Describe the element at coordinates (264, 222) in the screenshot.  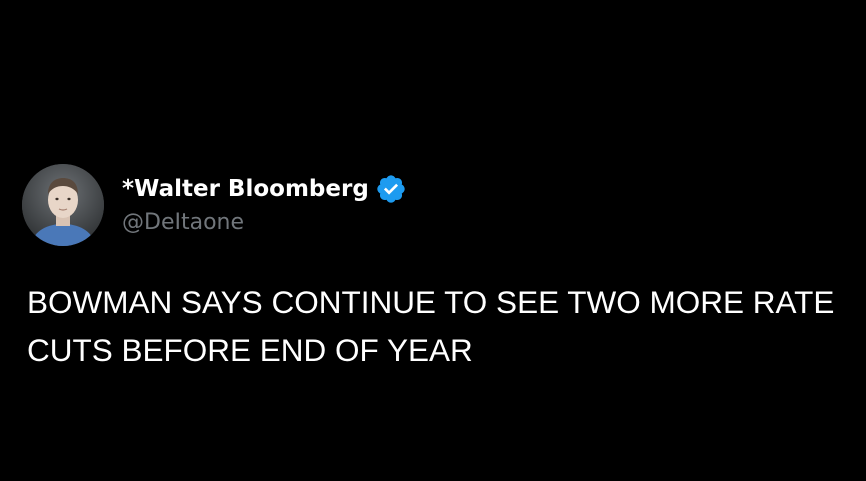
I see `author-handle: @DeItaone` at that location.